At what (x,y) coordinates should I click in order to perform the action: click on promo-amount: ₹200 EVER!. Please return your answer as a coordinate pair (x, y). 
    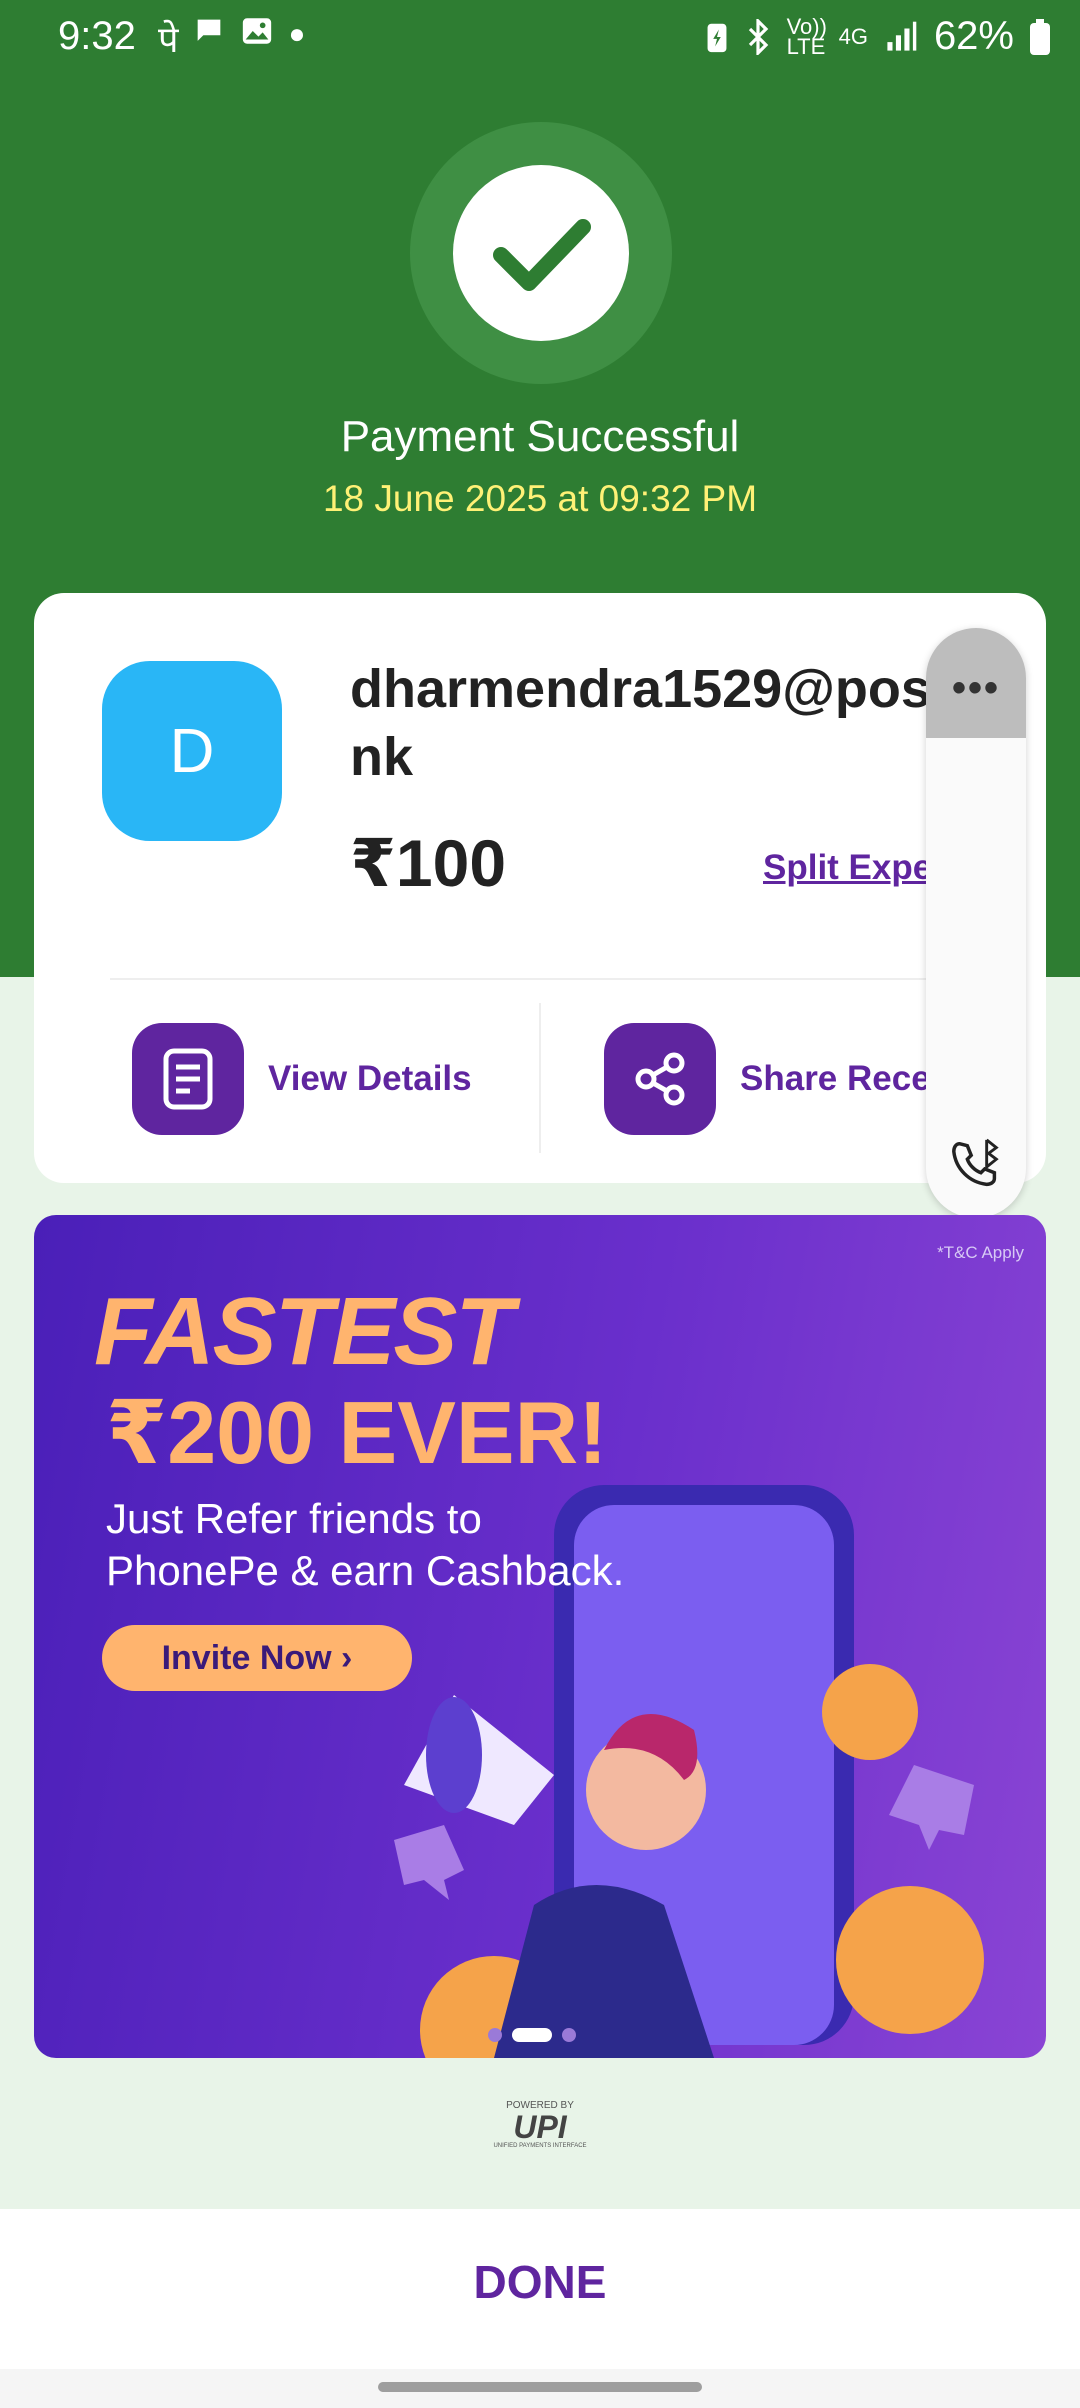
    Looking at the image, I should click on (357, 1432).